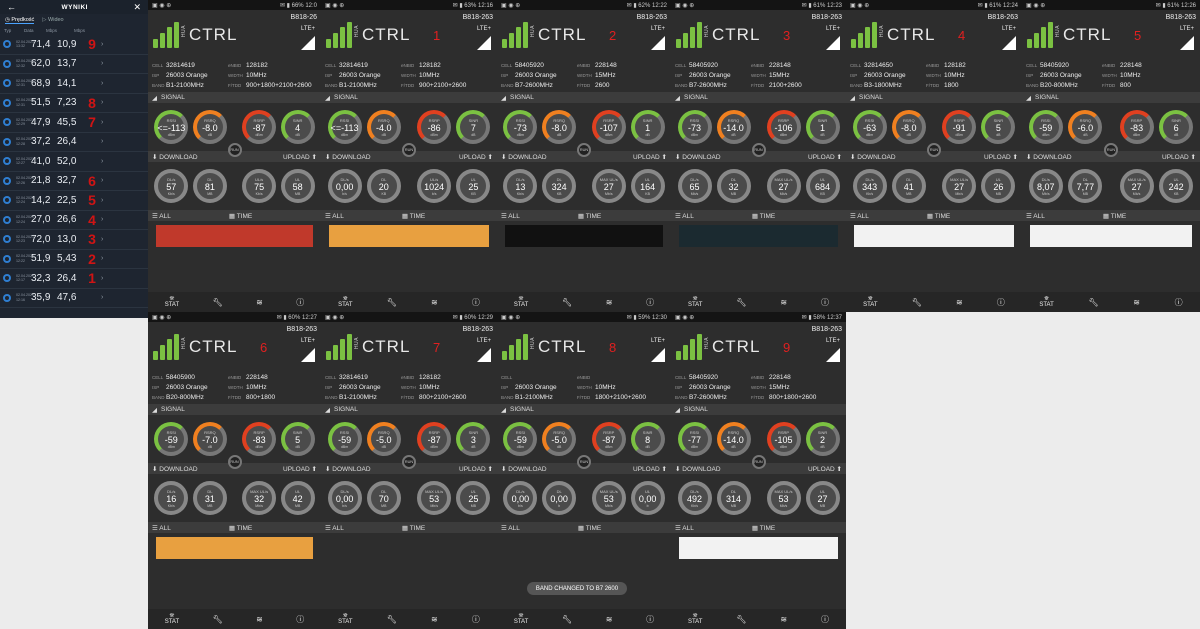  What do you see at coordinates (74, 103) in the screenshot?
I see `table-row: 02.04.2021 12:31 51,5 7,23 8 ›` at bounding box center [74, 103].